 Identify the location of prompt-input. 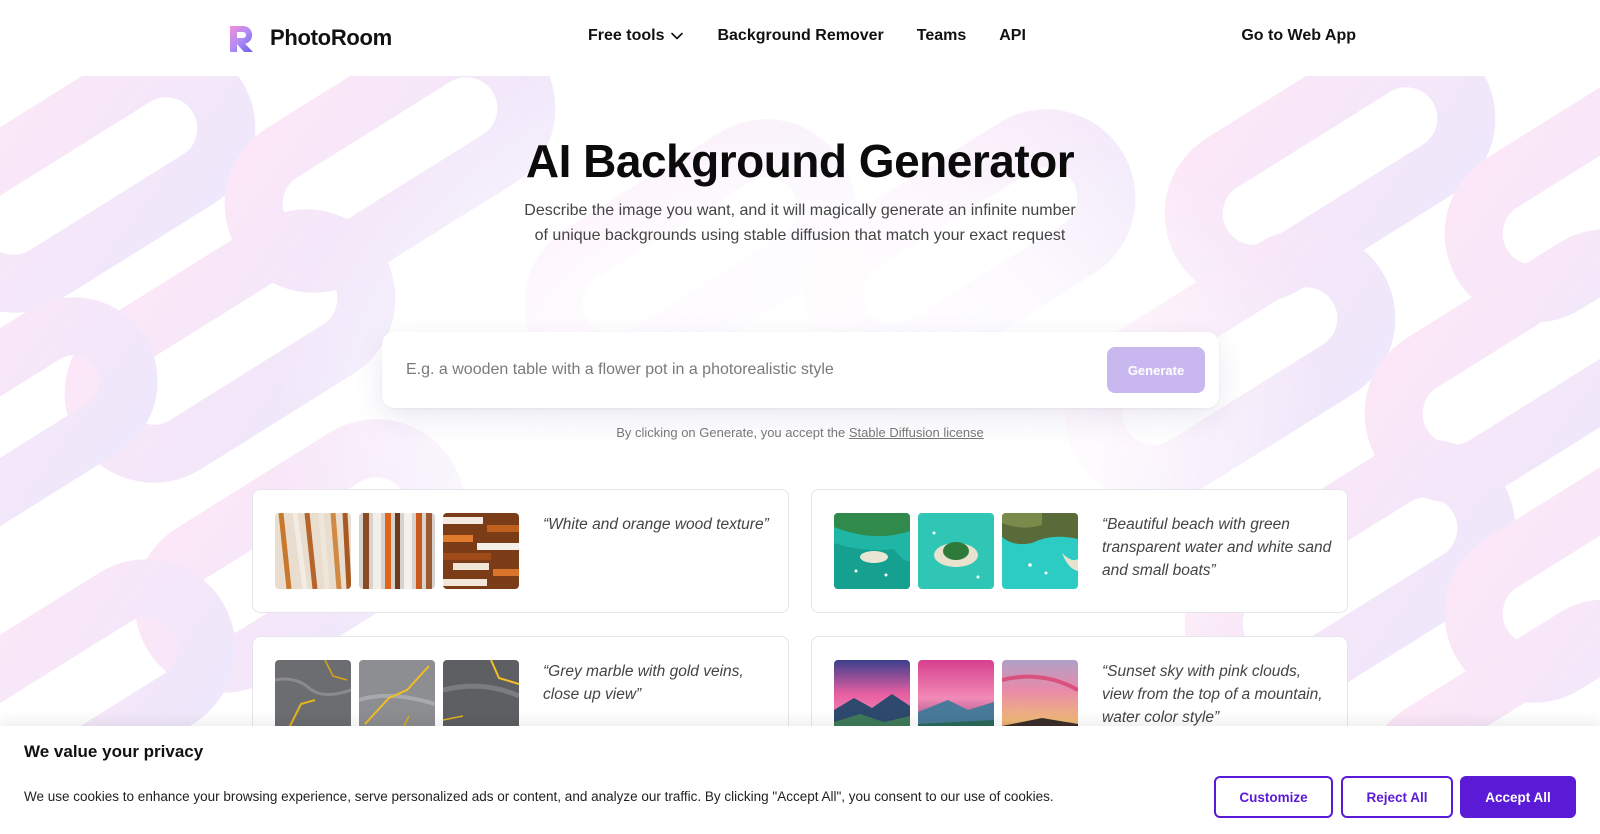
(746, 370).